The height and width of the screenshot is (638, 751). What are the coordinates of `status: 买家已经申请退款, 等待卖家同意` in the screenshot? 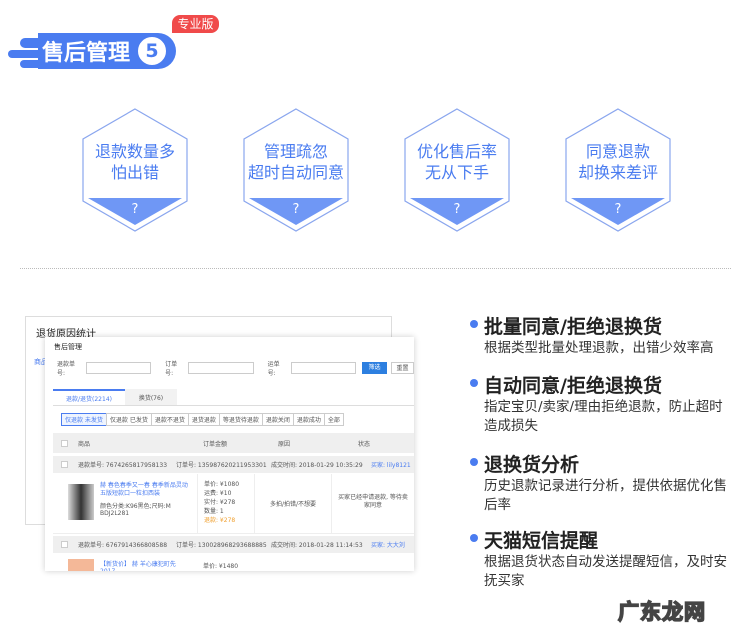 It's located at (372, 504).